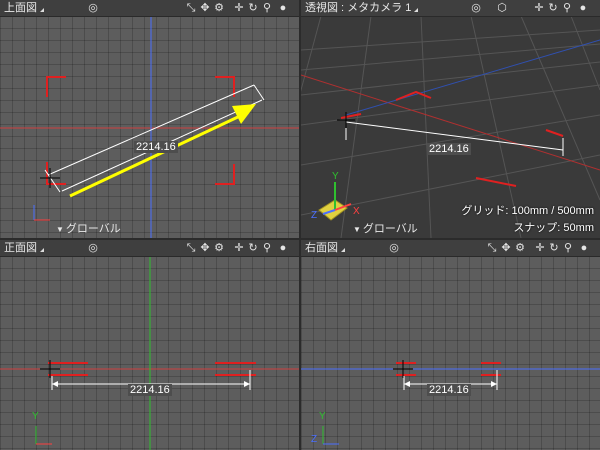 The height and width of the screenshot is (450, 600). Describe the element at coordinates (356, 211) in the screenshot. I see `axis-x-label: X` at that location.